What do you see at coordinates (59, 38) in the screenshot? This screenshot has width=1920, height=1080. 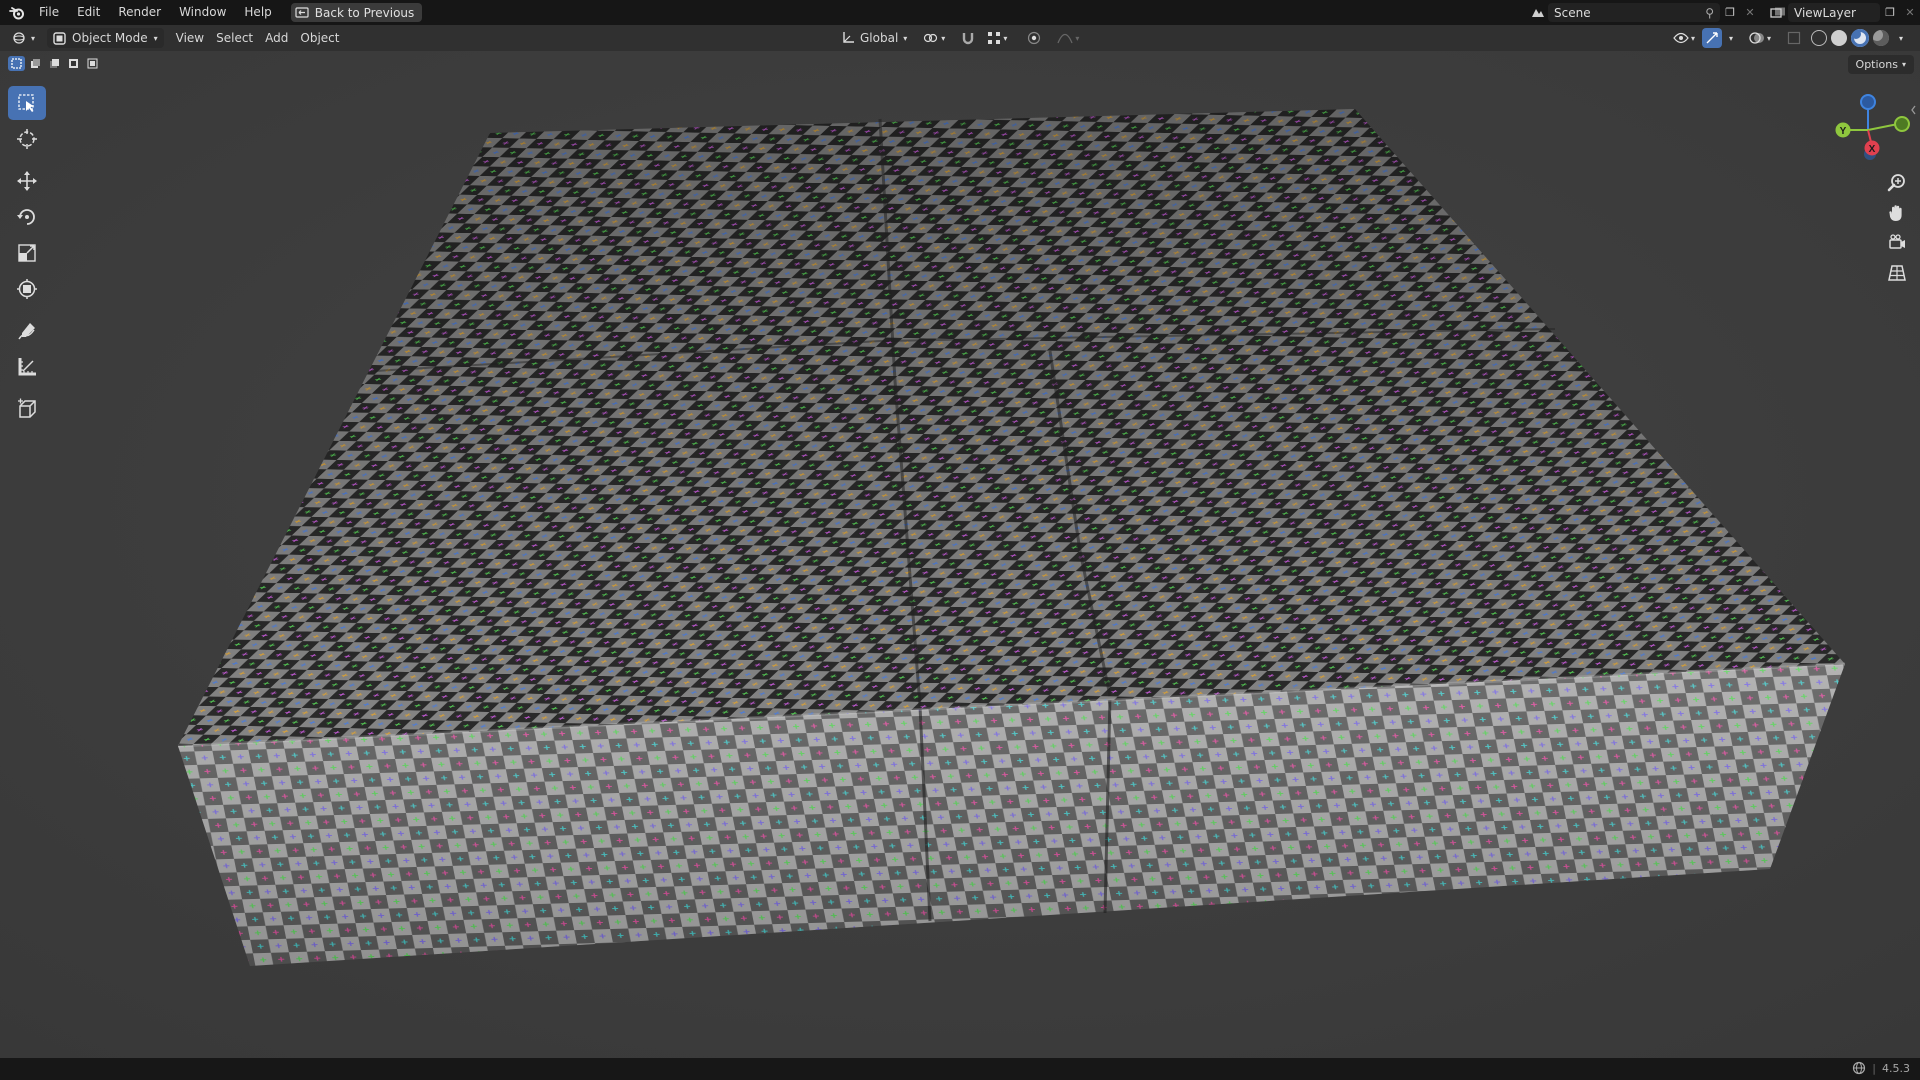 I see `object-mode-icon` at bounding box center [59, 38].